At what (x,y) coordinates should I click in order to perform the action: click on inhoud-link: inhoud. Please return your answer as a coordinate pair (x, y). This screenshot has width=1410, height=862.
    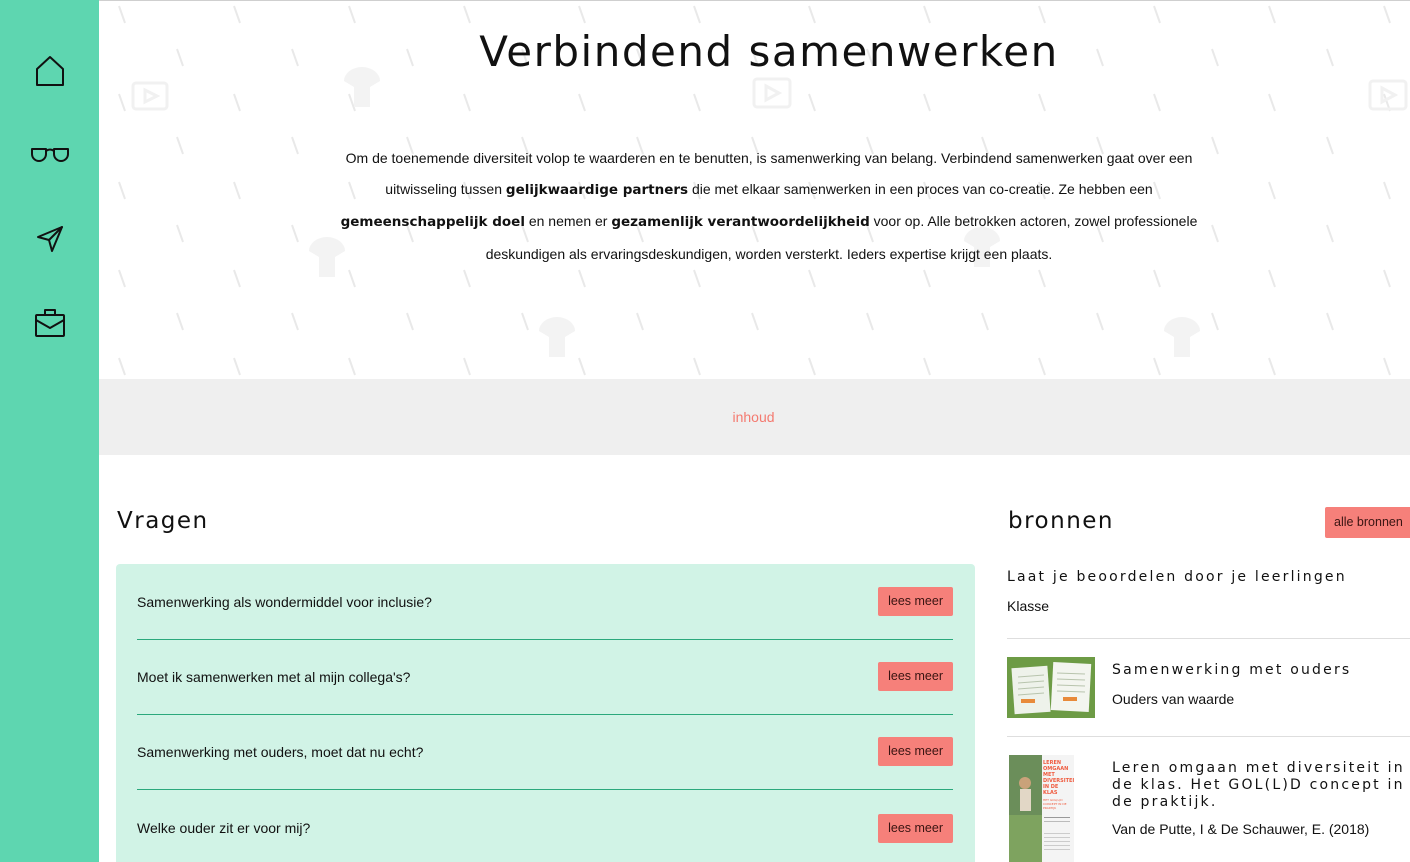
    Looking at the image, I should click on (754, 417).